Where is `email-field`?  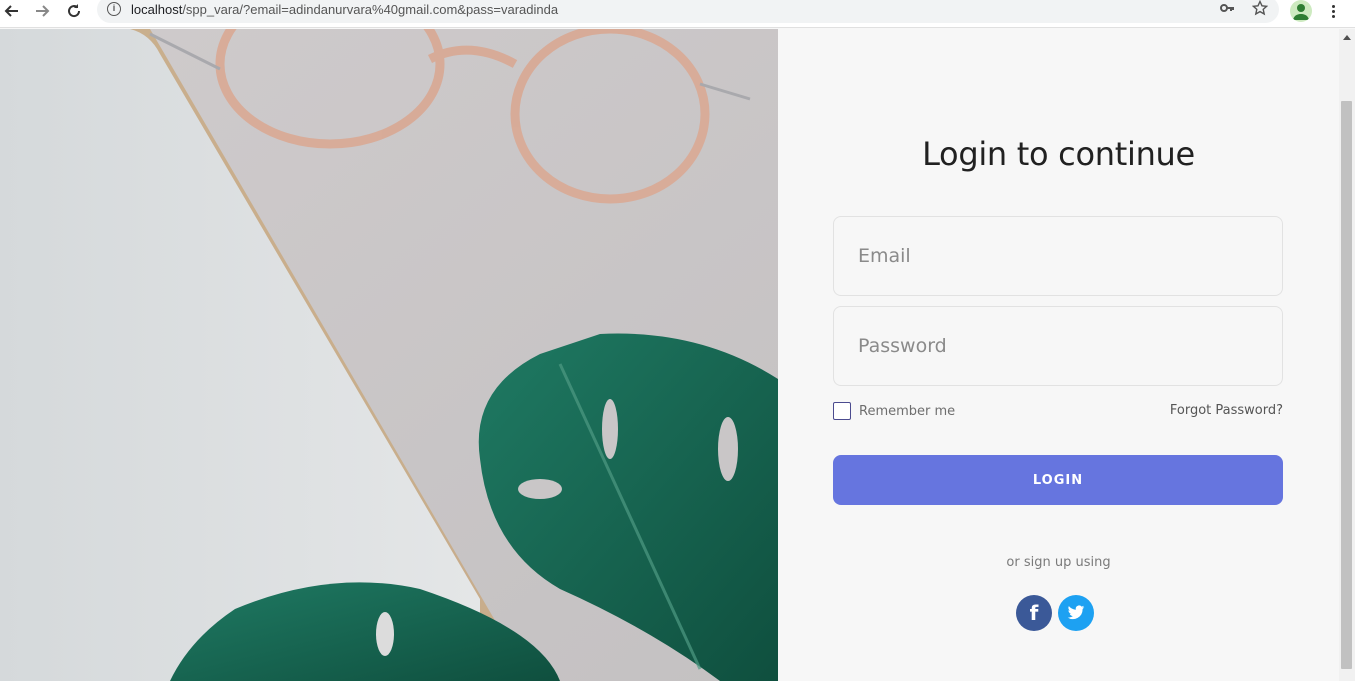
email-field is located at coordinates (1058, 256).